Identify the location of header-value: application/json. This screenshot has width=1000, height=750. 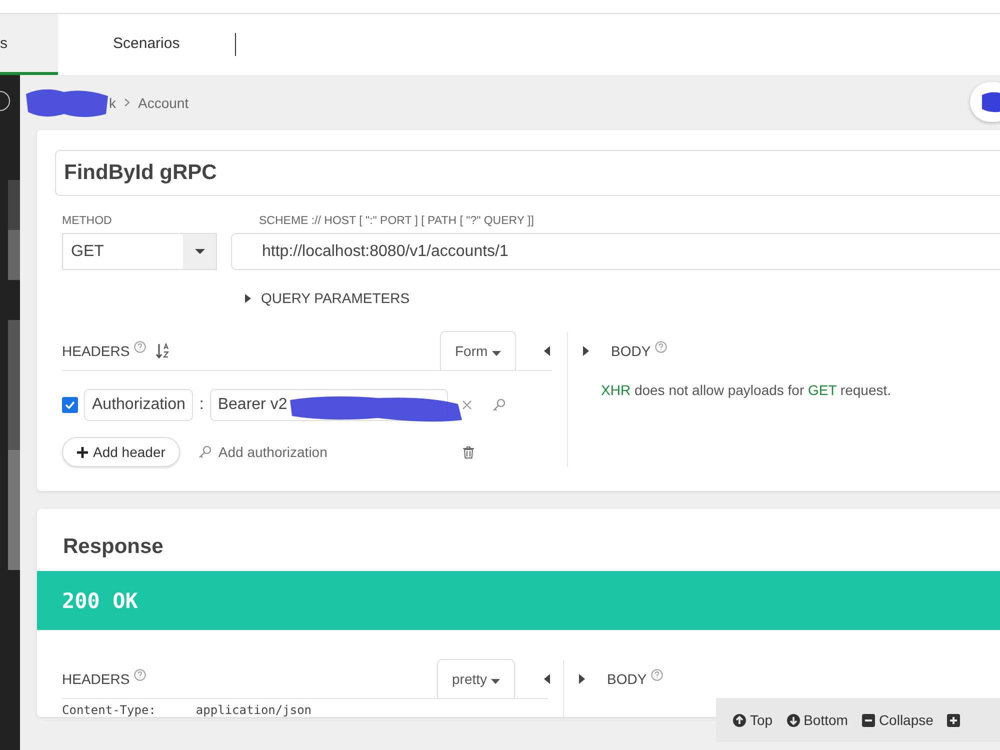
(254, 710).